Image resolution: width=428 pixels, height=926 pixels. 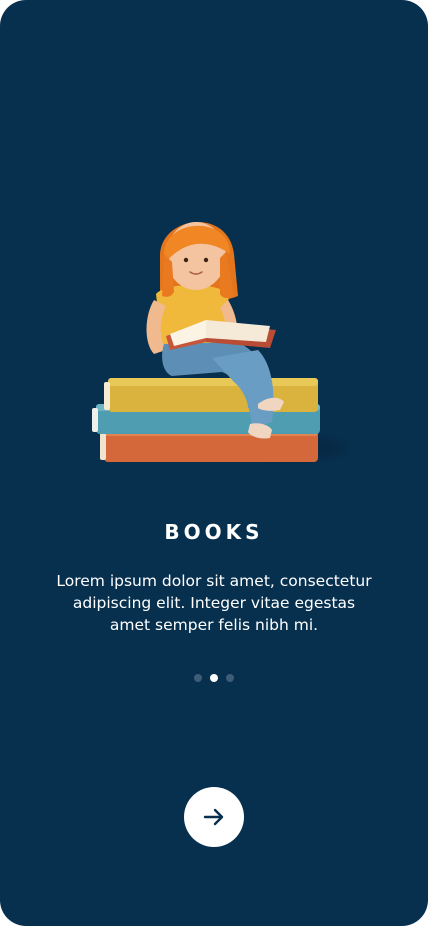 I want to click on arrow-right-icon, so click(x=213, y=817).